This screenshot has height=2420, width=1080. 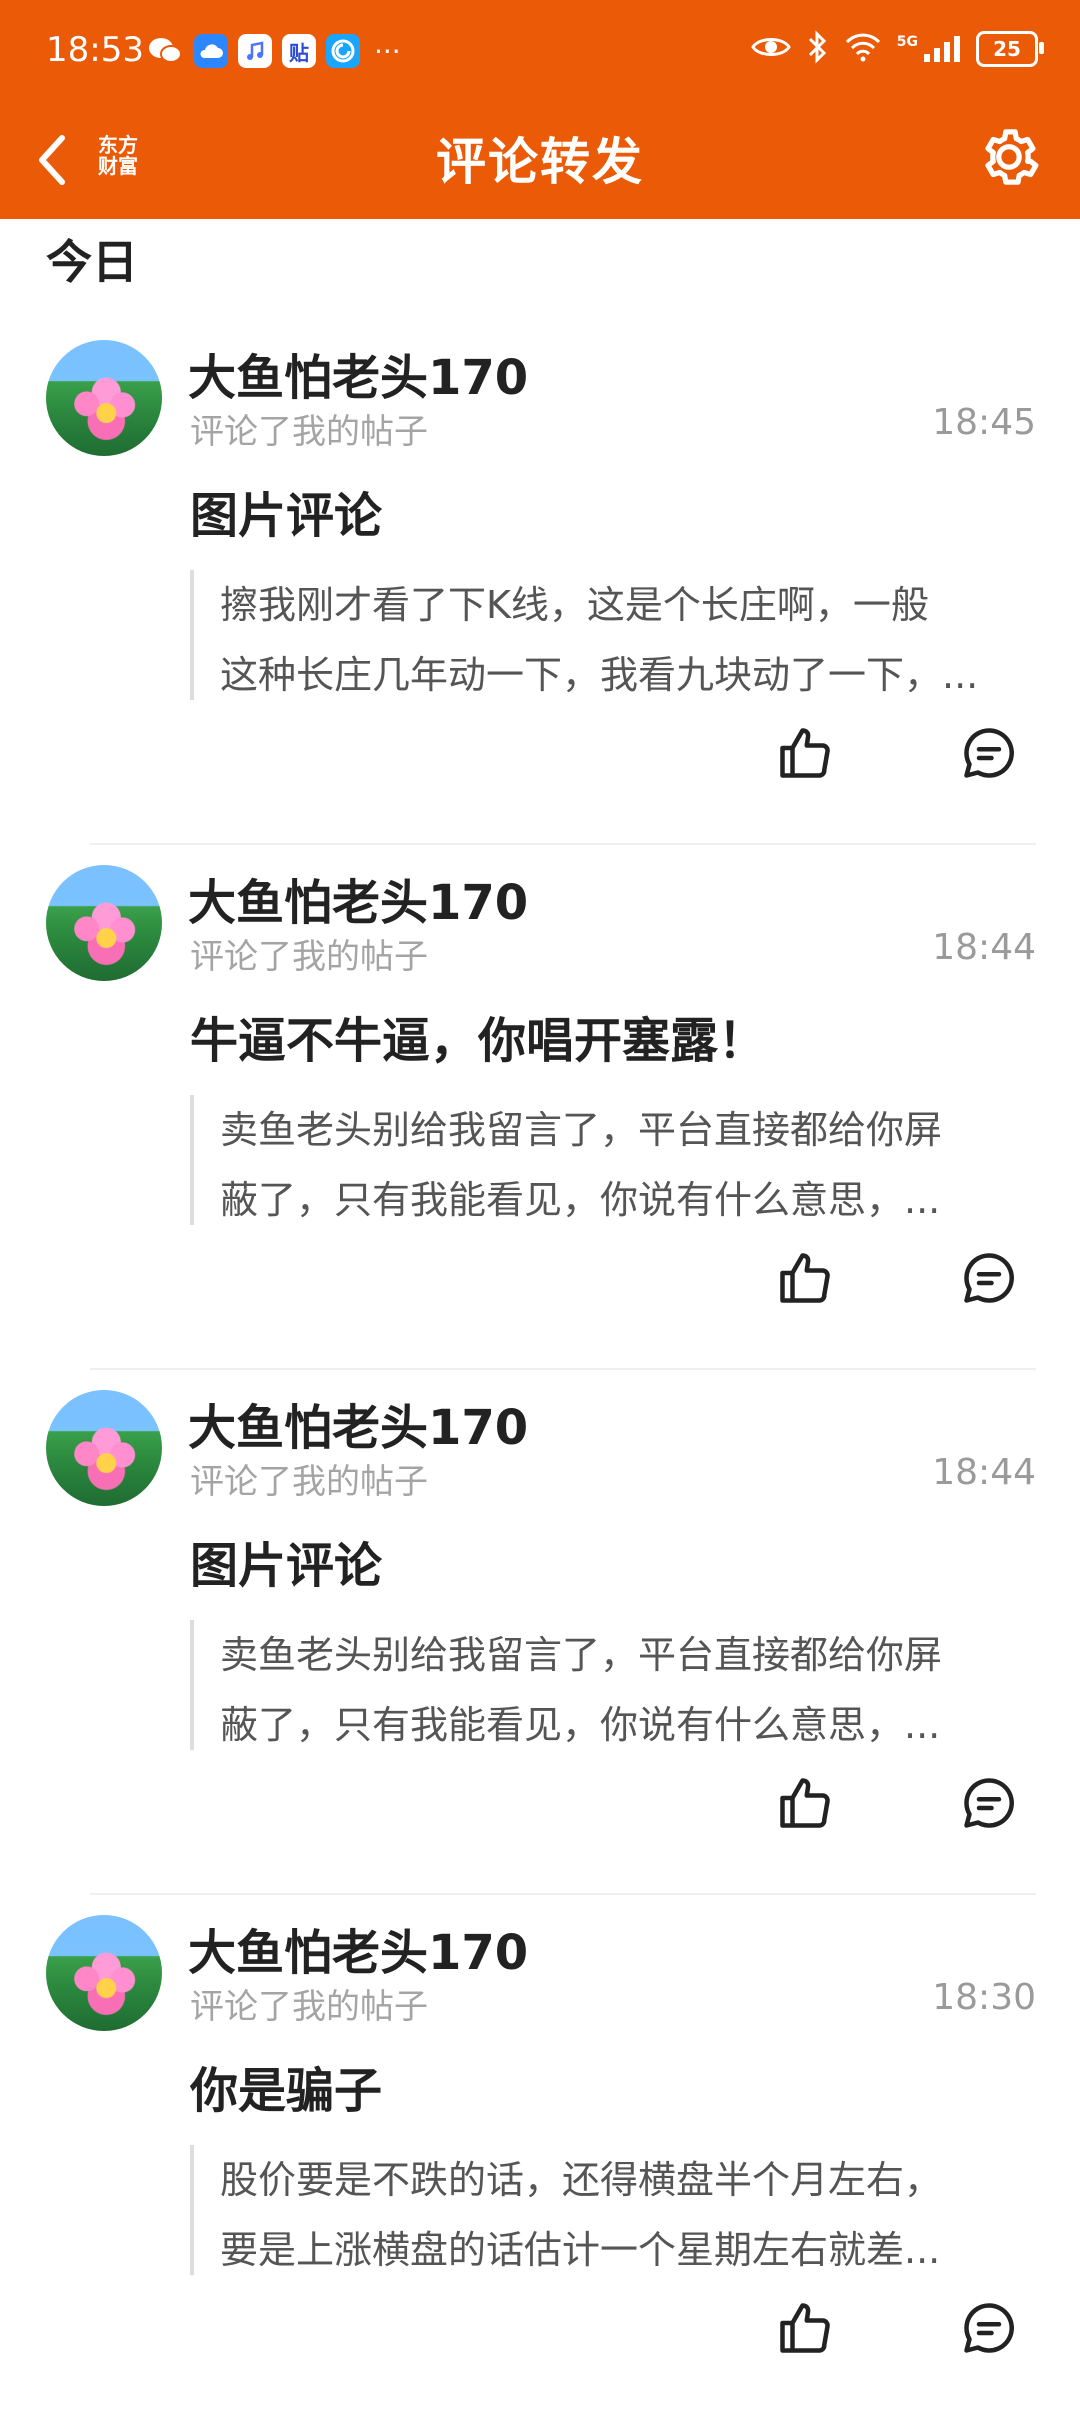 I want to click on more-dots: ···, so click(x=387, y=51).